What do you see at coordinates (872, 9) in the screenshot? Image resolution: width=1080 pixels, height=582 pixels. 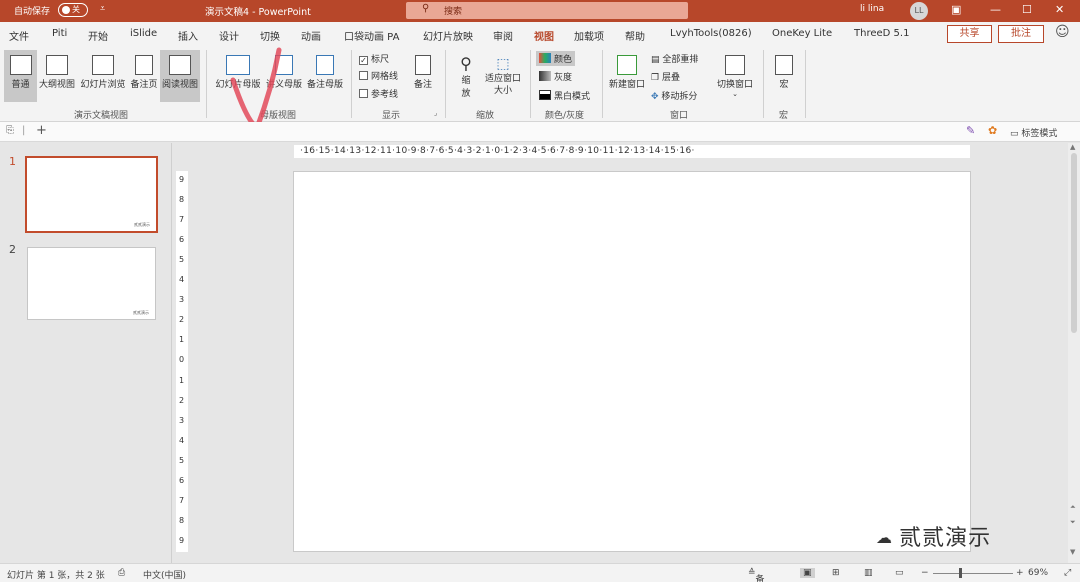 I see `user-name: li lina` at bounding box center [872, 9].